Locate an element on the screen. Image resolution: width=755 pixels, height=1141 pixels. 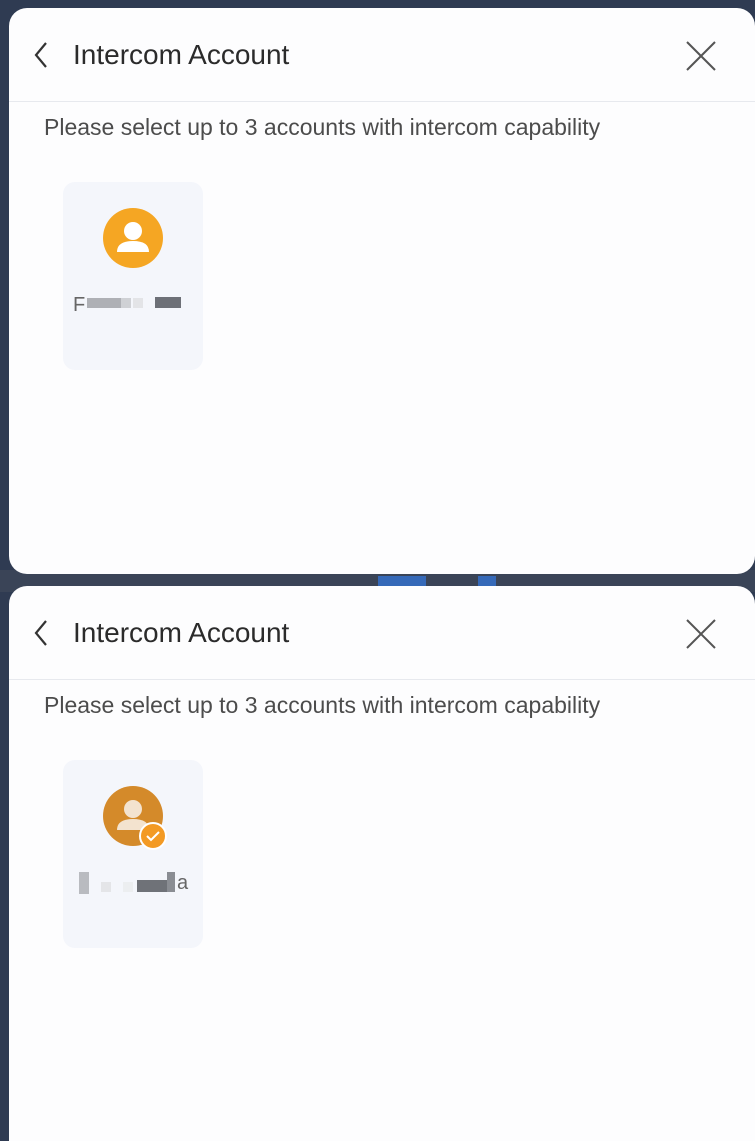
account-card-selected: a is located at coordinates (133, 854).